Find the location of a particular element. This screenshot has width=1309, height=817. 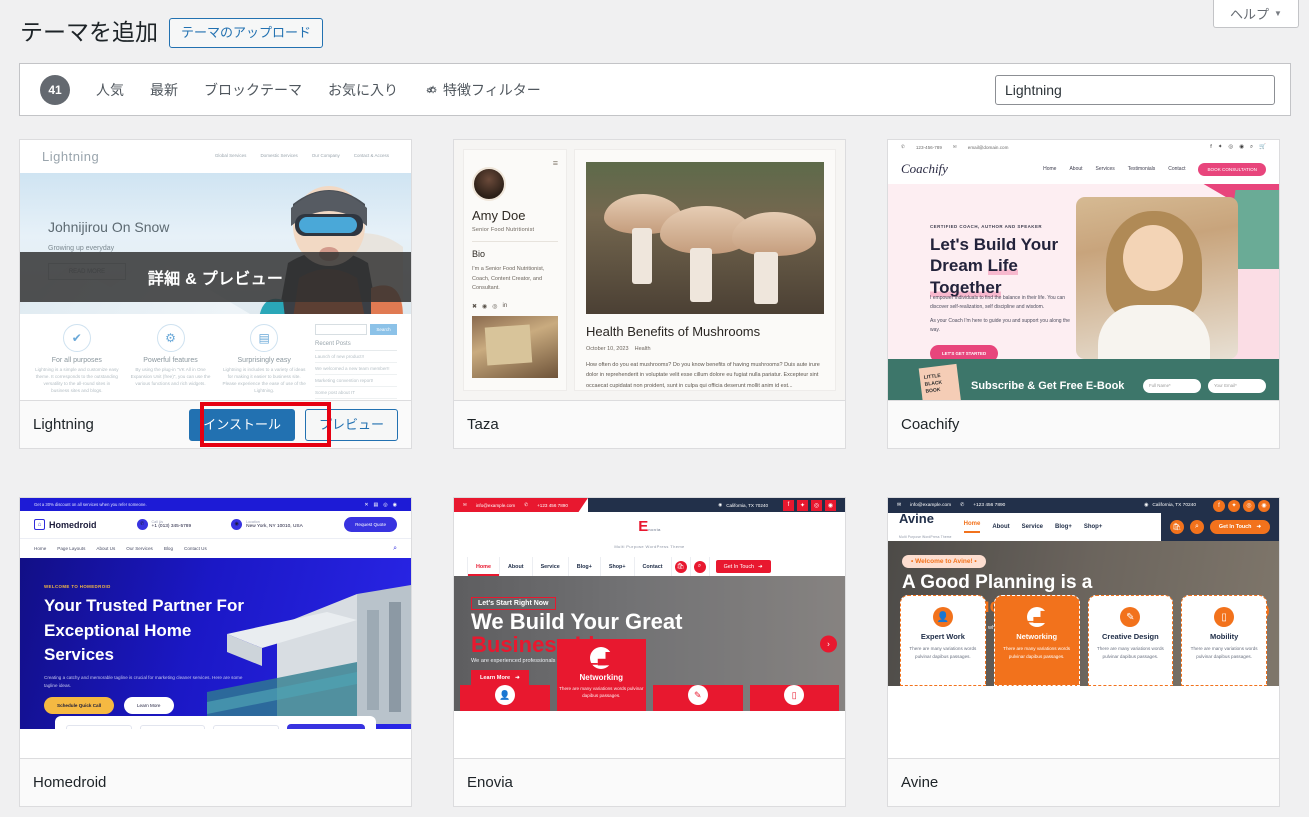

lightning-feature-title: For all purposes is located at coordinates (76, 360).